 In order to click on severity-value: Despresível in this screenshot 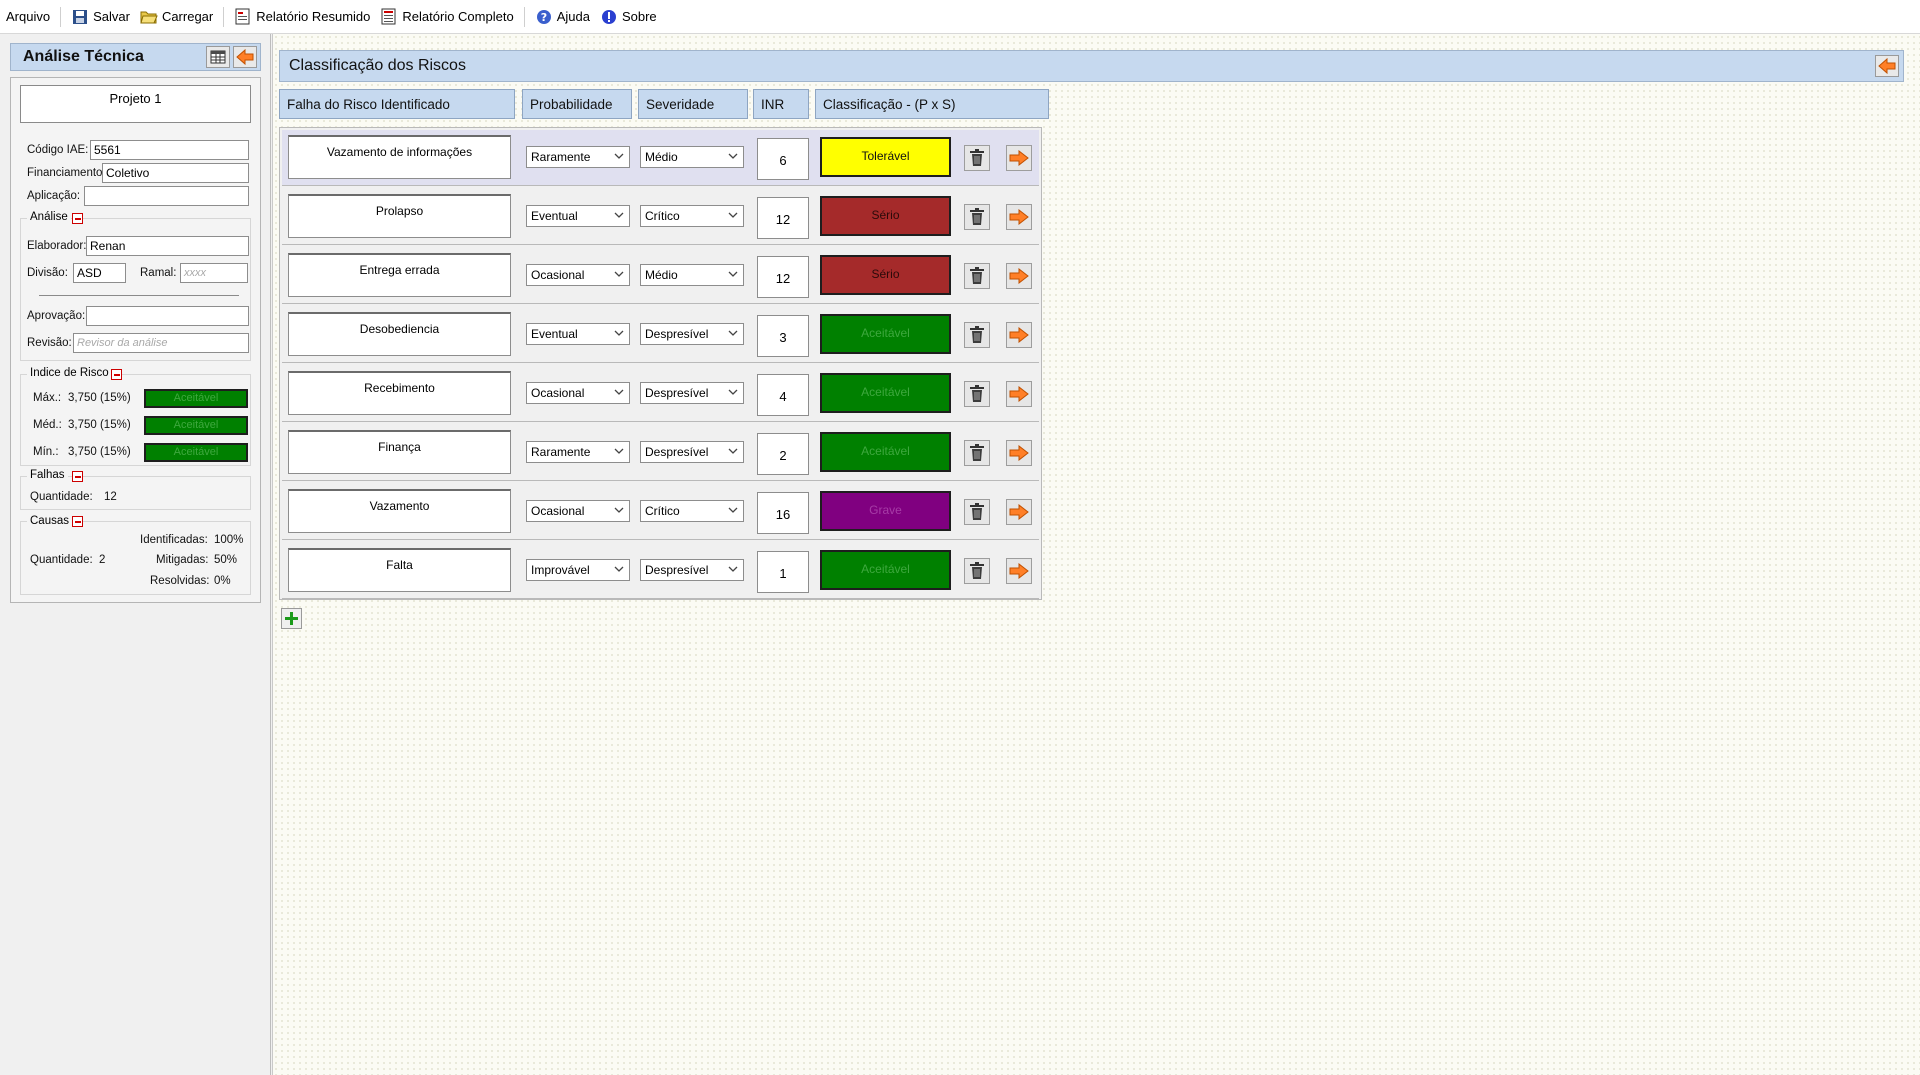, I will do `click(677, 570)`.